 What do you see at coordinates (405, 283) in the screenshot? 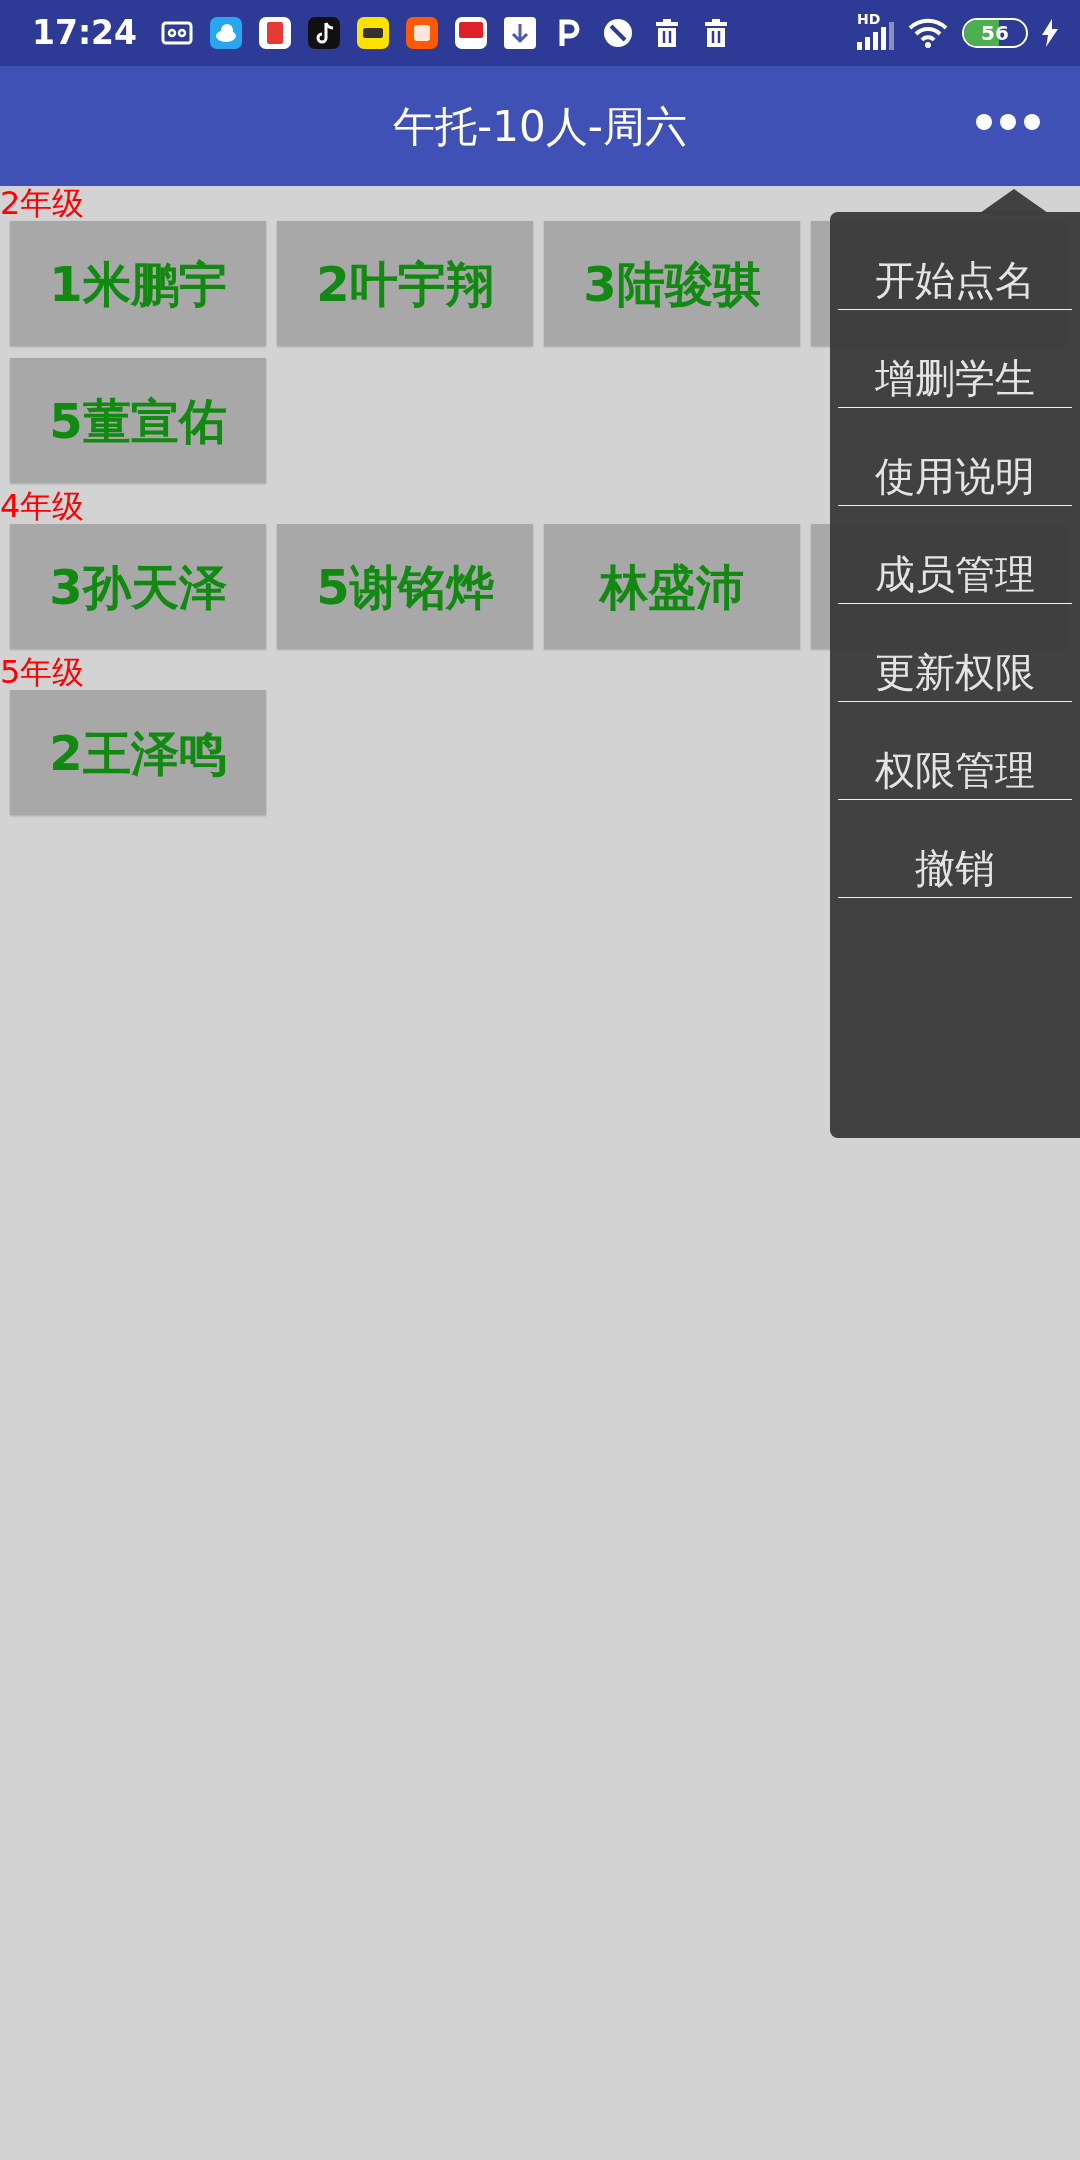
I see `student-button: 2叶宇翔` at bounding box center [405, 283].